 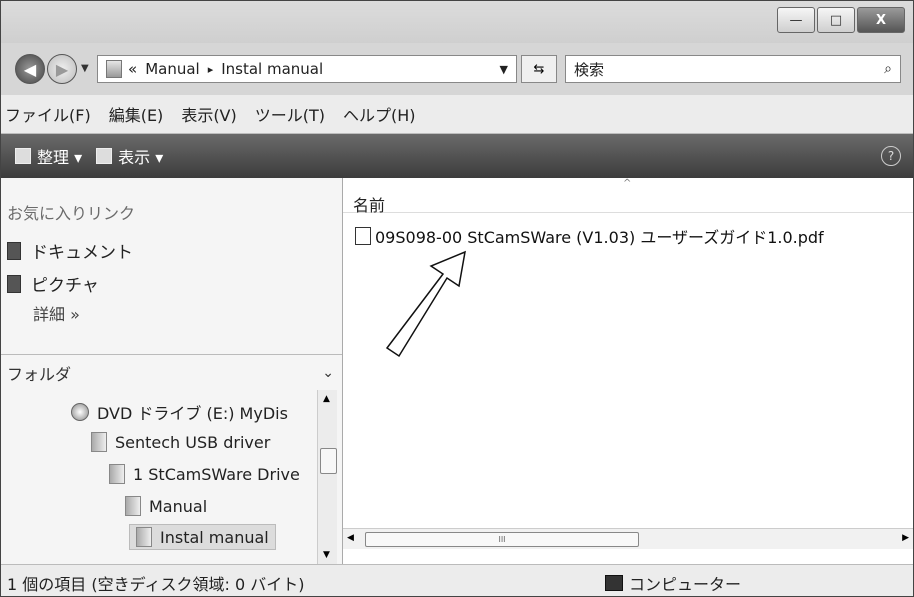 I want to click on menu-edit: 編集(E), so click(x=136, y=114).